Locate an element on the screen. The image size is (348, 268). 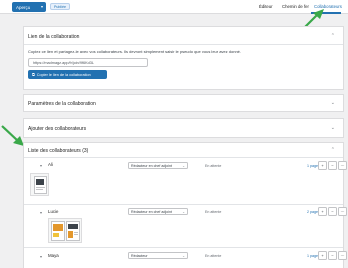
status-badge: Publiée is located at coordinates (60, 6).